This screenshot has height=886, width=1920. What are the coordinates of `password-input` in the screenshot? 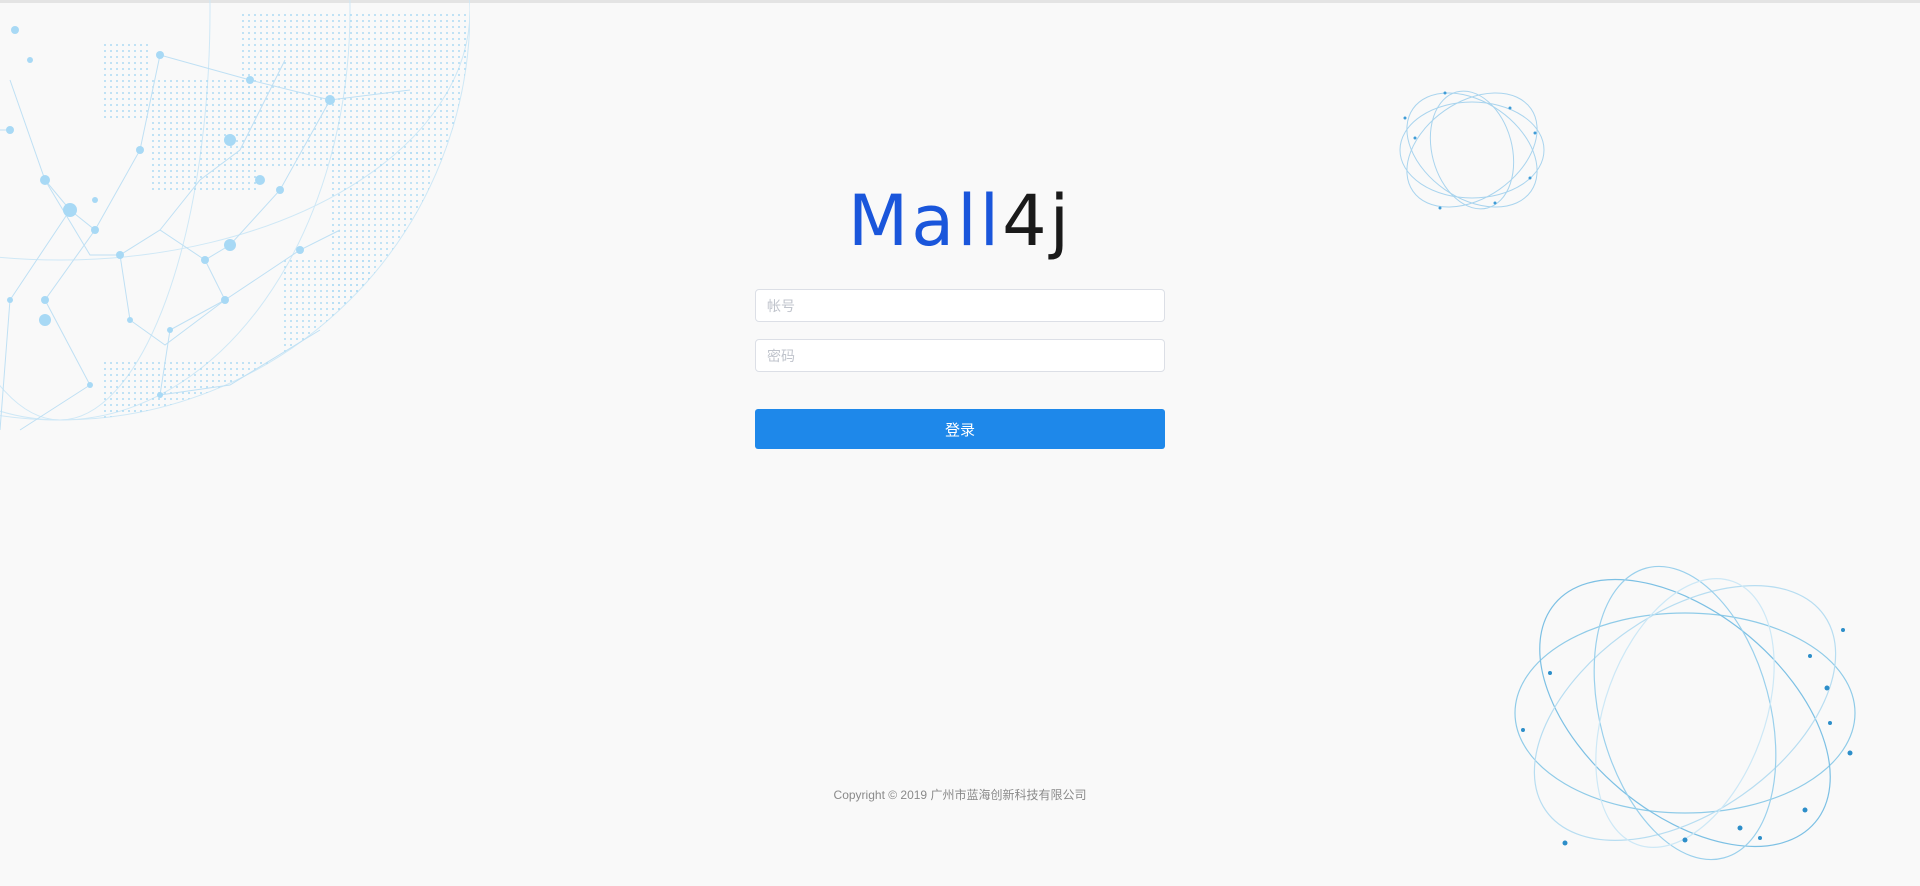 It's located at (960, 355).